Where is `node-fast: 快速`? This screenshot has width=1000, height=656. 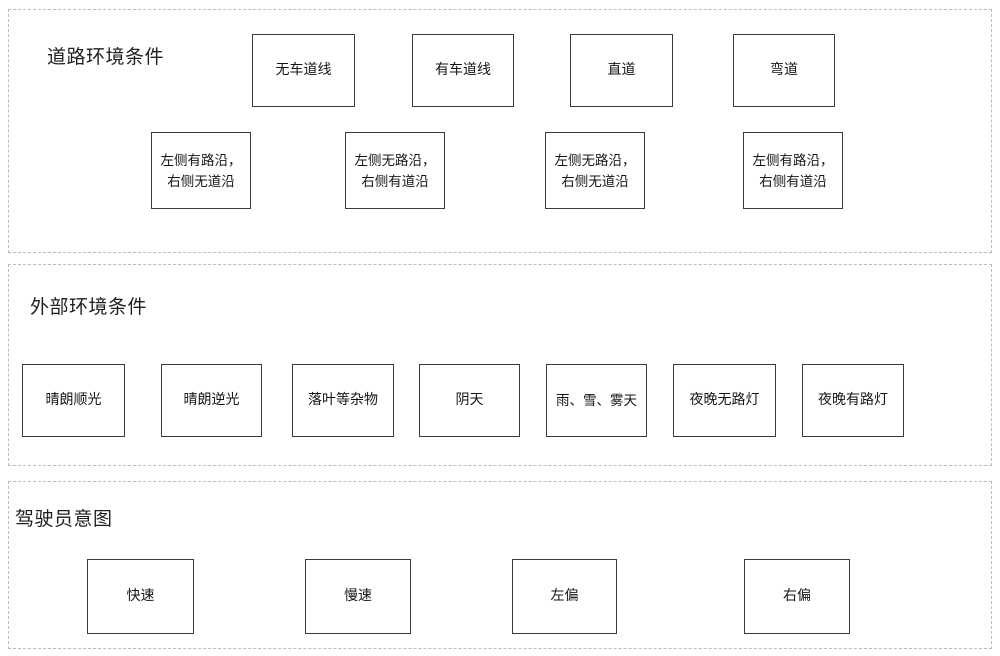 node-fast: 快速 is located at coordinates (140, 596).